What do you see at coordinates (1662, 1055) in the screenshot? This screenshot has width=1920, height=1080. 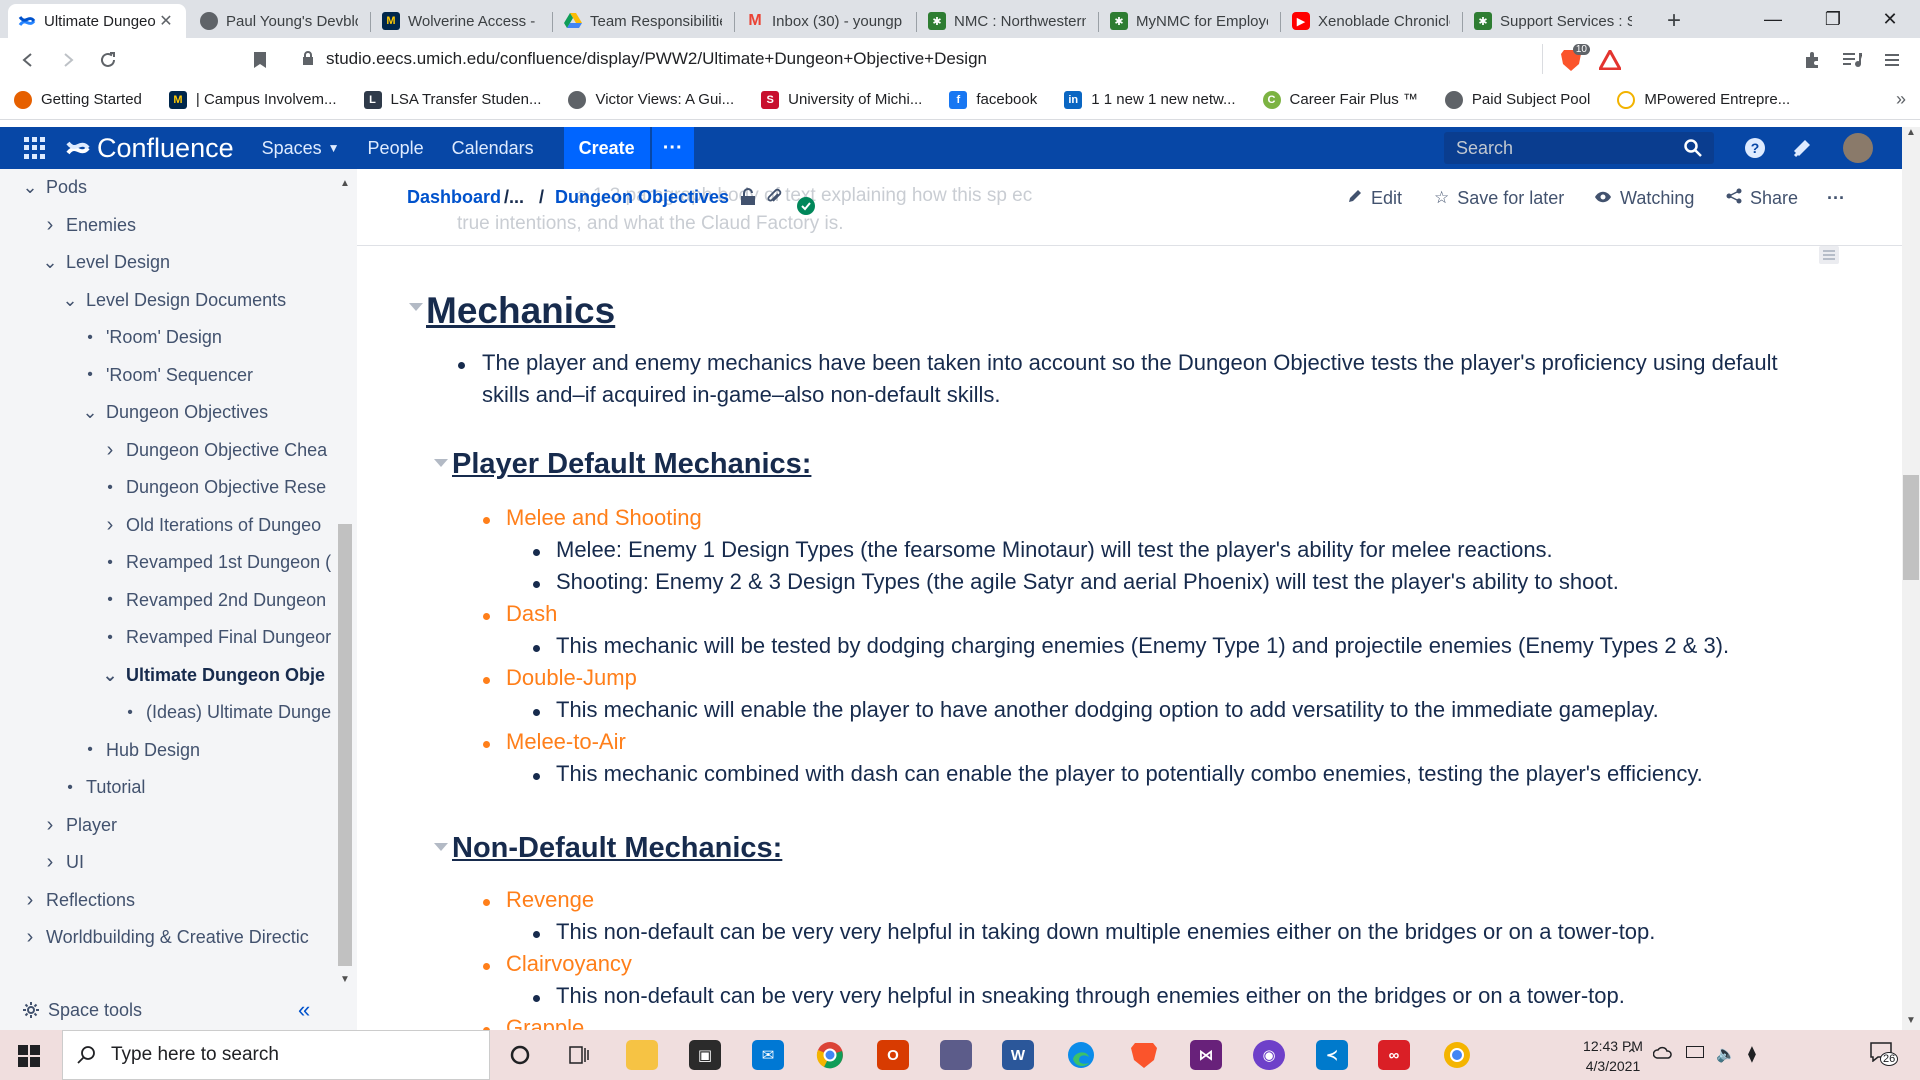 I see `onedrive-icon` at bounding box center [1662, 1055].